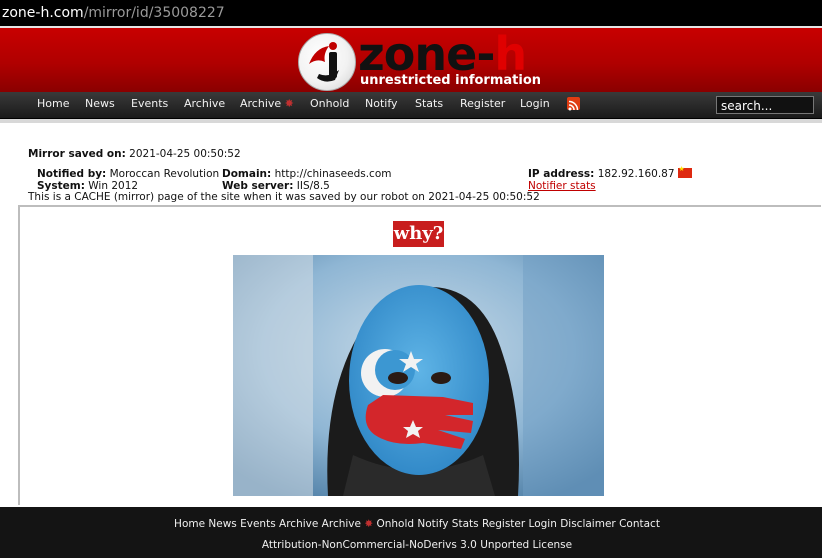  Describe the element at coordinates (267, 105) in the screenshot. I see `nav-archive-special: Archive ✸` at that location.